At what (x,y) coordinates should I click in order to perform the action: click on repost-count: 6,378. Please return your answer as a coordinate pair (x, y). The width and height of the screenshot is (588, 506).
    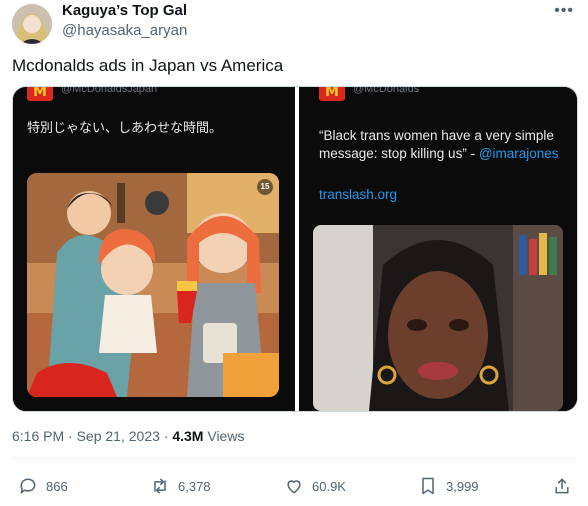
    Looking at the image, I should click on (194, 486).